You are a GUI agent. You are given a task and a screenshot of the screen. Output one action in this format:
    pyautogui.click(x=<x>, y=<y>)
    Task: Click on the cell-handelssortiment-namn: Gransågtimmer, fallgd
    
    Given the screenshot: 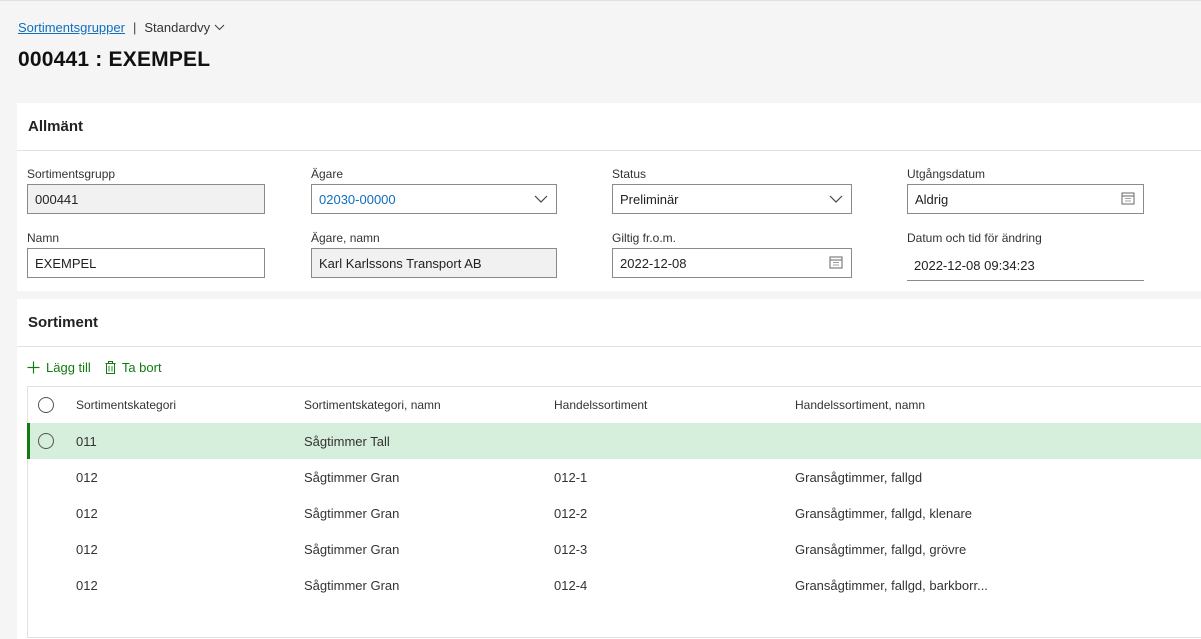 What is the action you would take?
    pyautogui.click(x=858, y=477)
    